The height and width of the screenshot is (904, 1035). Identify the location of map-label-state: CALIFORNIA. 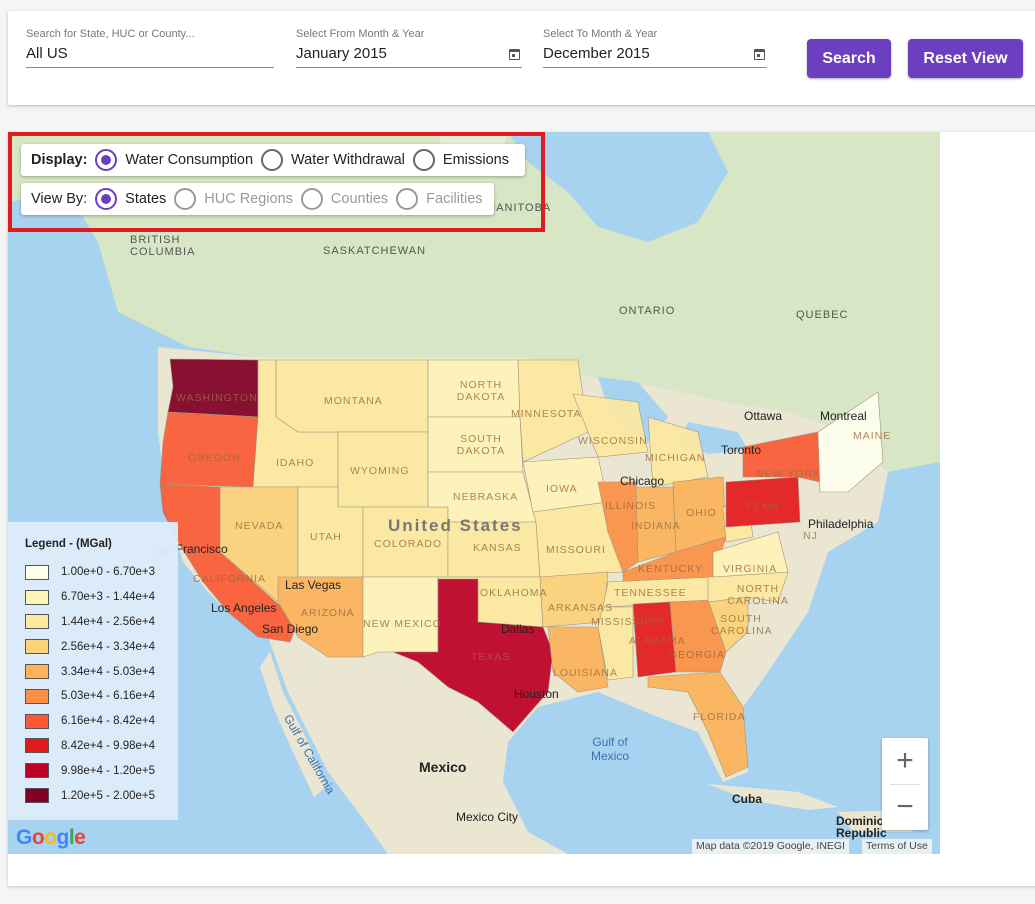
(230, 579).